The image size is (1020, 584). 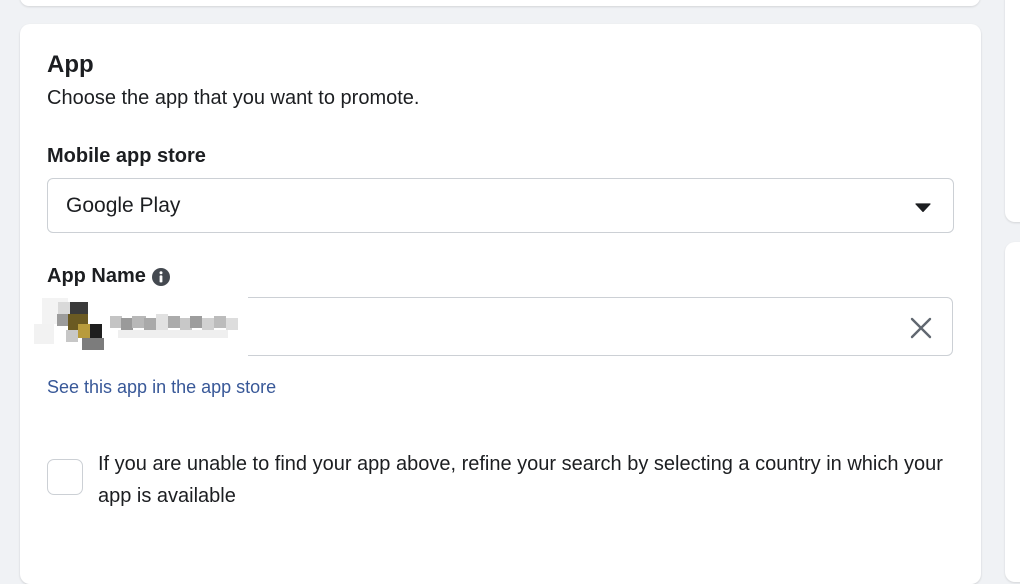 What do you see at coordinates (96, 276) in the screenshot?
I see `app-name-label: App Name` at bounding box center [96, 276].